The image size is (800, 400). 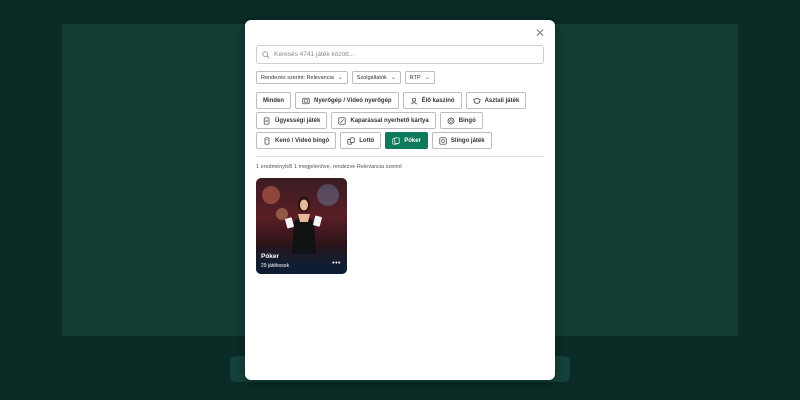 I want to click on category-all-button: Minden, so click(x=273, y=100).